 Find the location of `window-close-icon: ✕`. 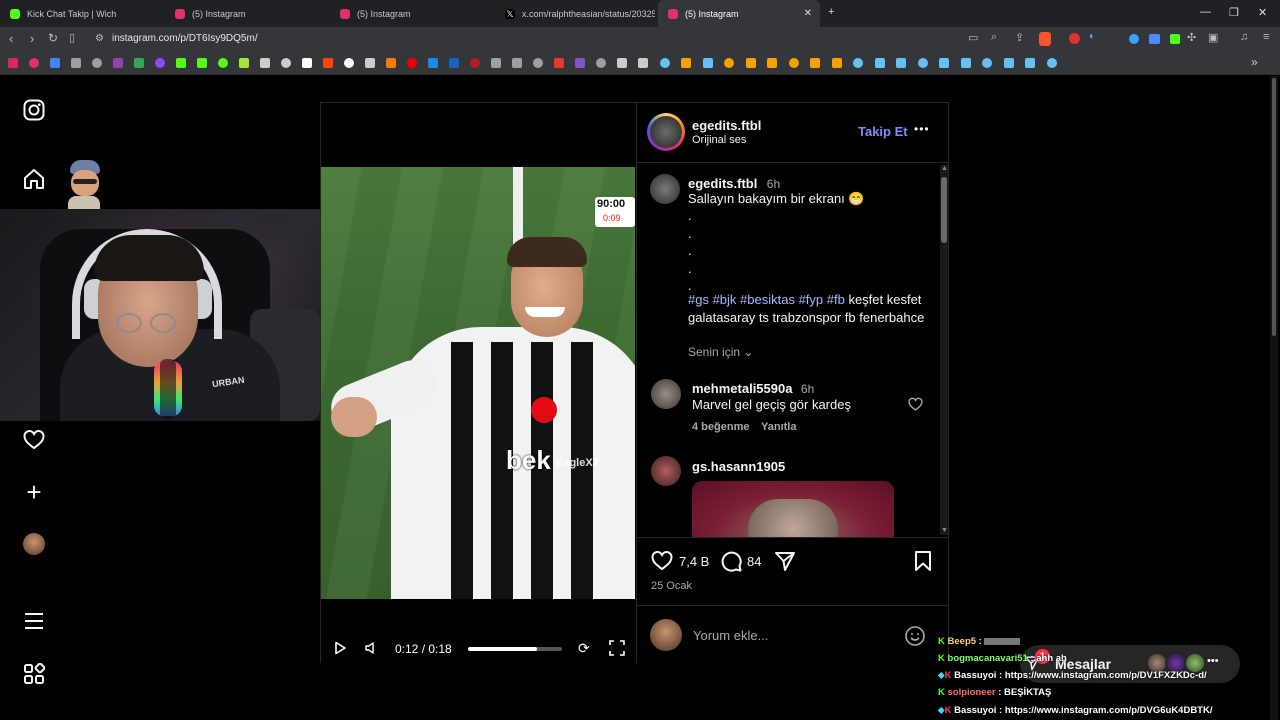

window-close-icon: ✕ is located at coordinates (1262, 12).